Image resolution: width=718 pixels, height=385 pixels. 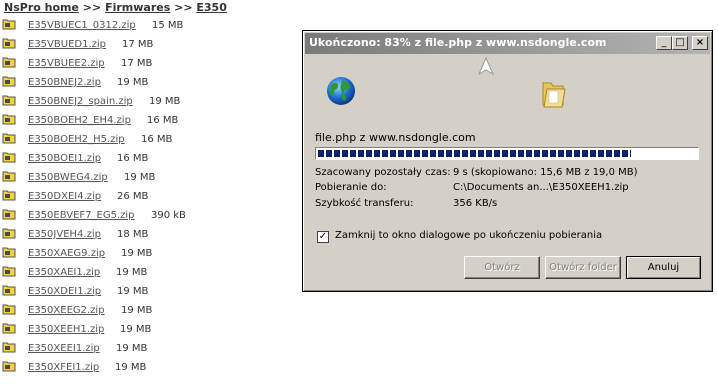 I want to click on info-value: C:\Documents an...\E350XEEH1.zip, so click(x=541, y=187).